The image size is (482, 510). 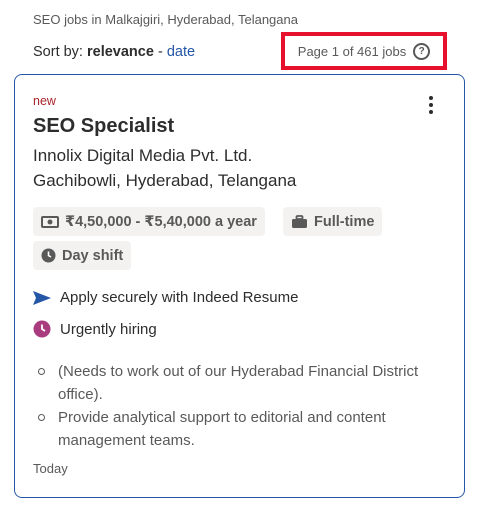 I want to click on posted-date: Today, so click(x=50, y=468).